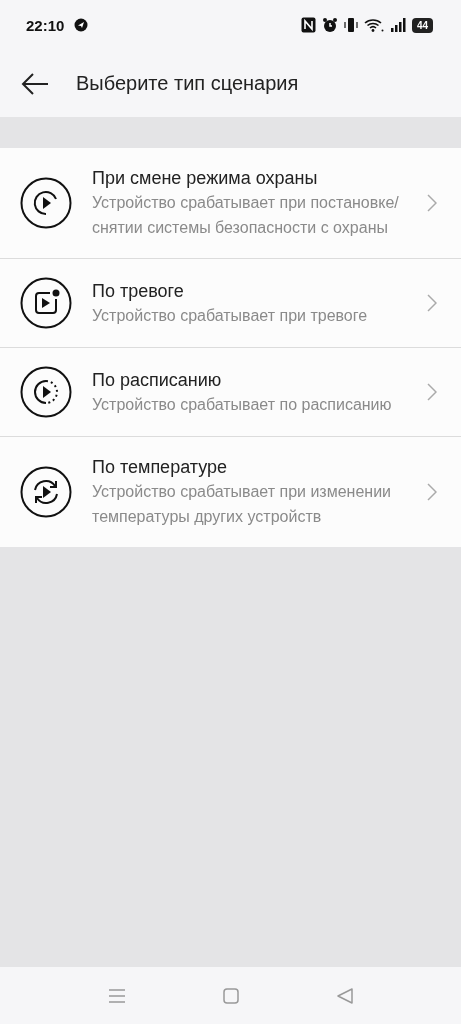 The image size is (461, 1024). I want to click on scenario-description: Устройство срабатывает при тревоге, so click(230, 315).